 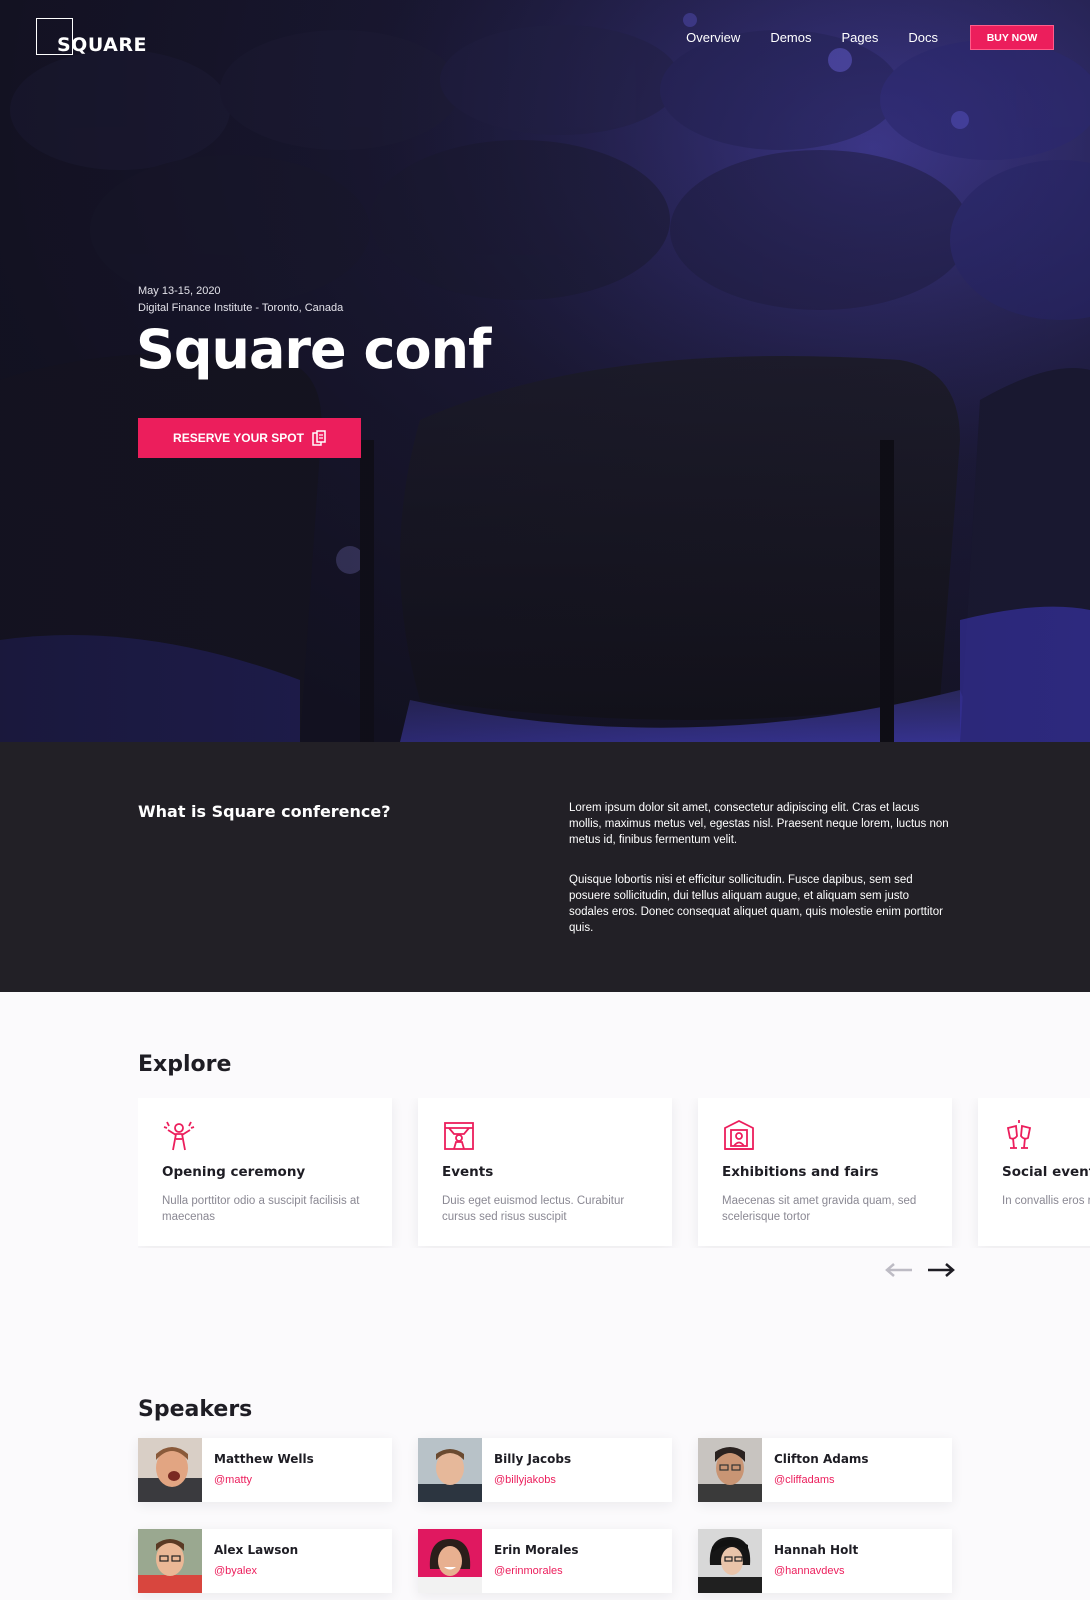 I want to click on exhibition-icon, so click(x=739, y=1134).